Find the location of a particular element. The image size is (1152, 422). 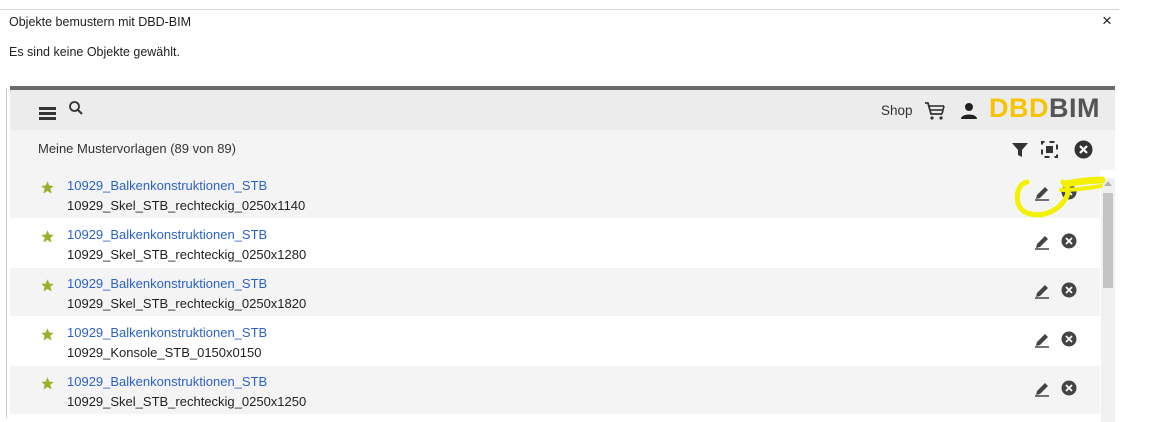

logo-dbd: DBD is located at coordinates (1019, 108).